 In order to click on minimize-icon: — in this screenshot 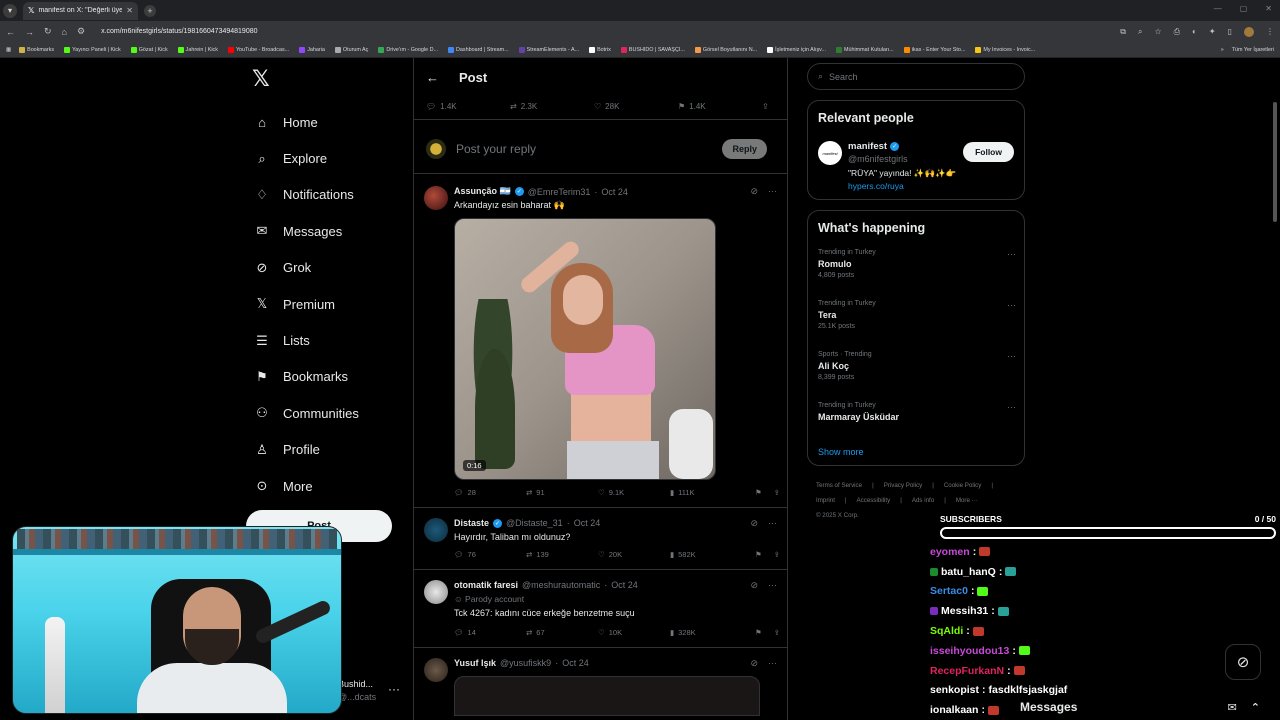, I will do `click(1218, 8)`.